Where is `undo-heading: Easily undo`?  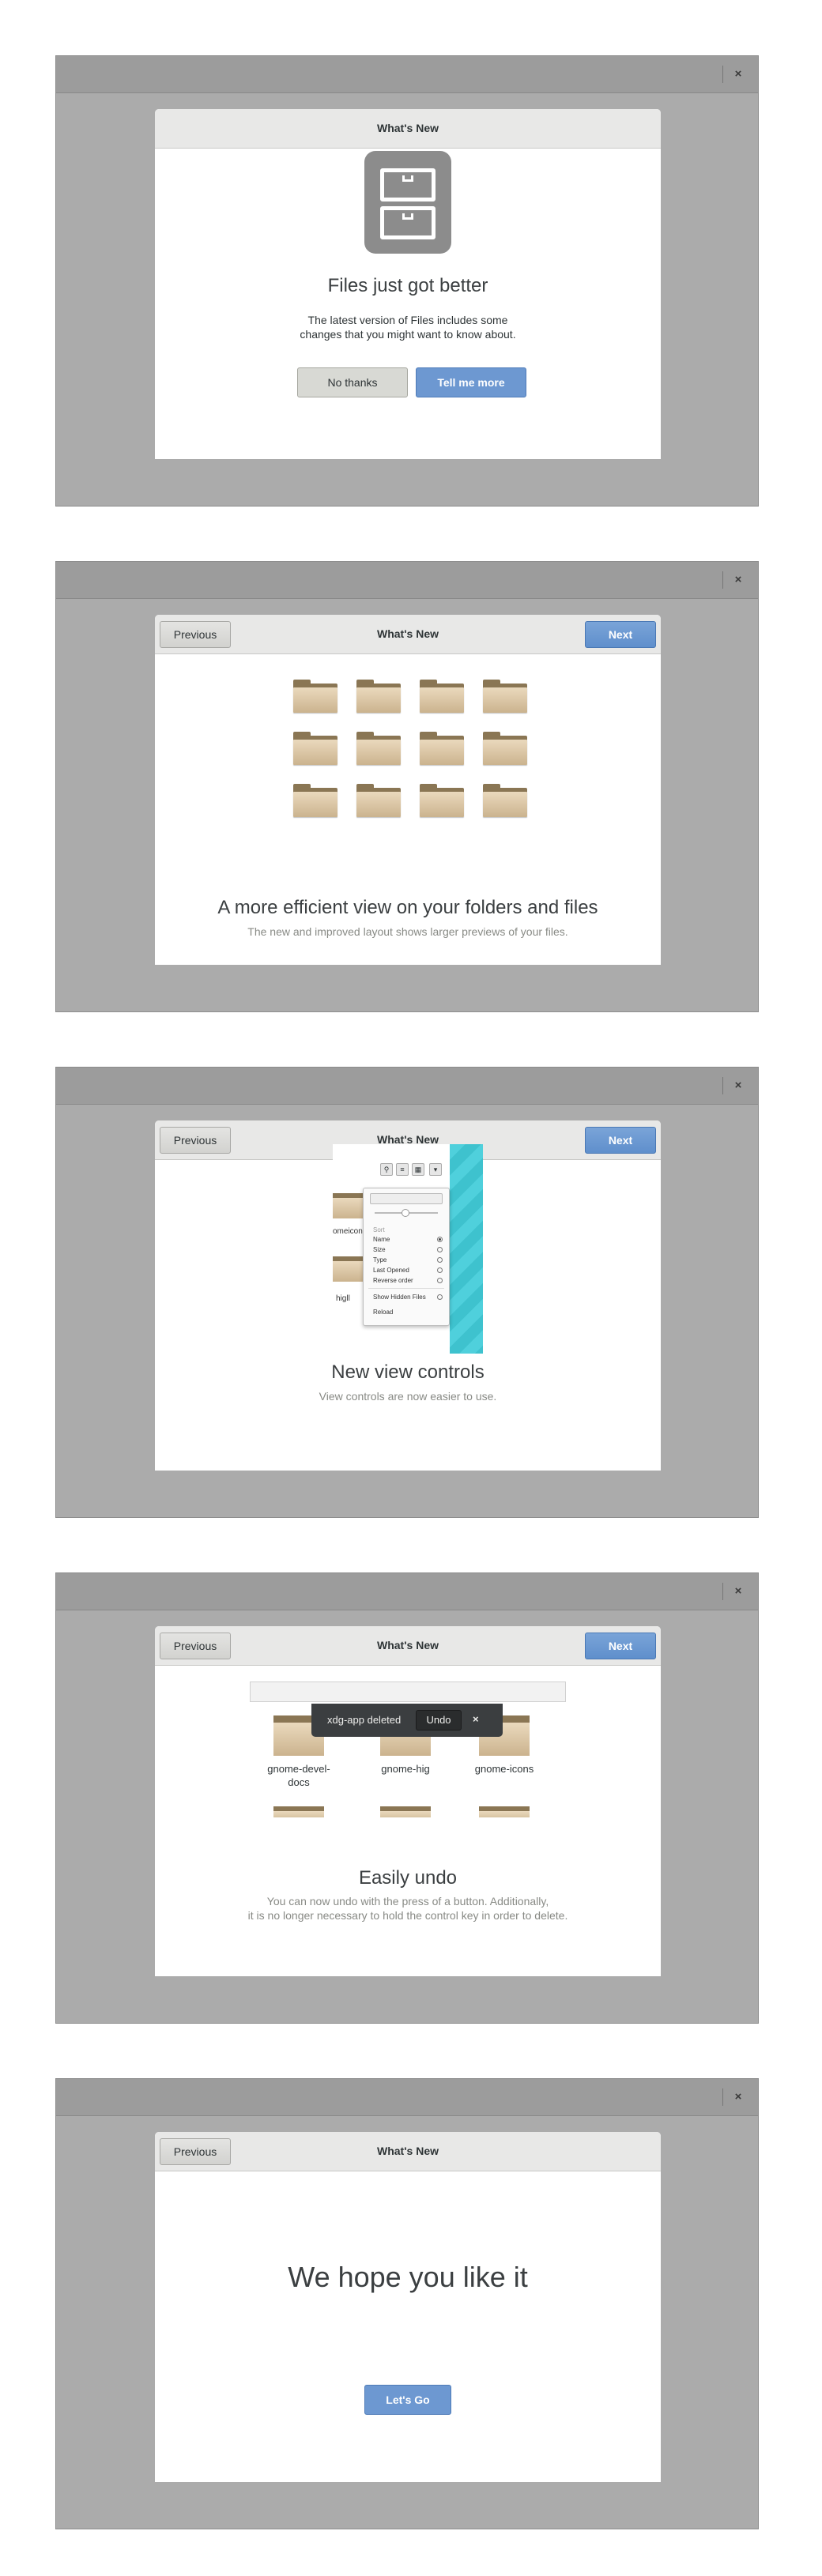 undo-heading: Easily undo is located at coordinates (408, 1878).